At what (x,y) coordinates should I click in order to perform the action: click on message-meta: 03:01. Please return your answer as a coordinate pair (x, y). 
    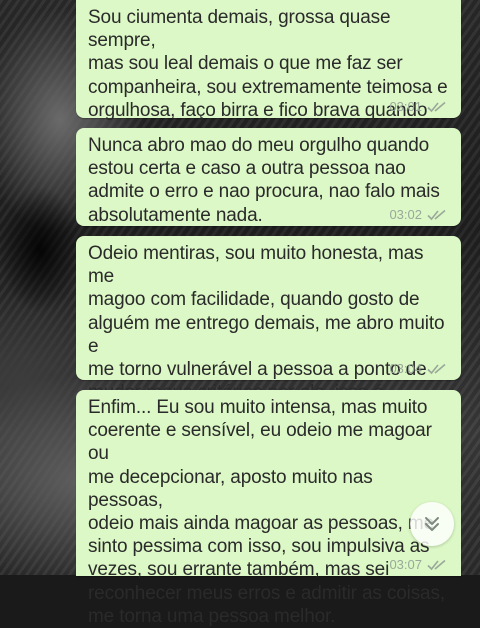
    Looking at the image, I should click on (419, 106).